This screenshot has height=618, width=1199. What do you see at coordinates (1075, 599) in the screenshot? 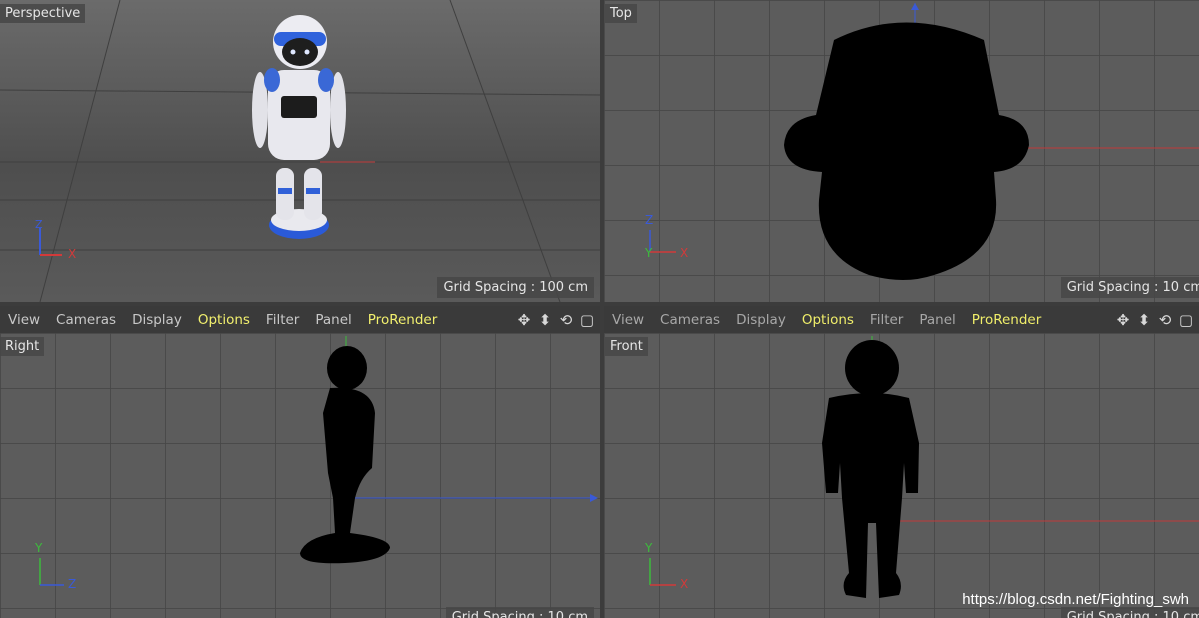
I see `watermark-text: https://blog.csdn.net/Fighting_swh` at bounding box center [1075, 599].